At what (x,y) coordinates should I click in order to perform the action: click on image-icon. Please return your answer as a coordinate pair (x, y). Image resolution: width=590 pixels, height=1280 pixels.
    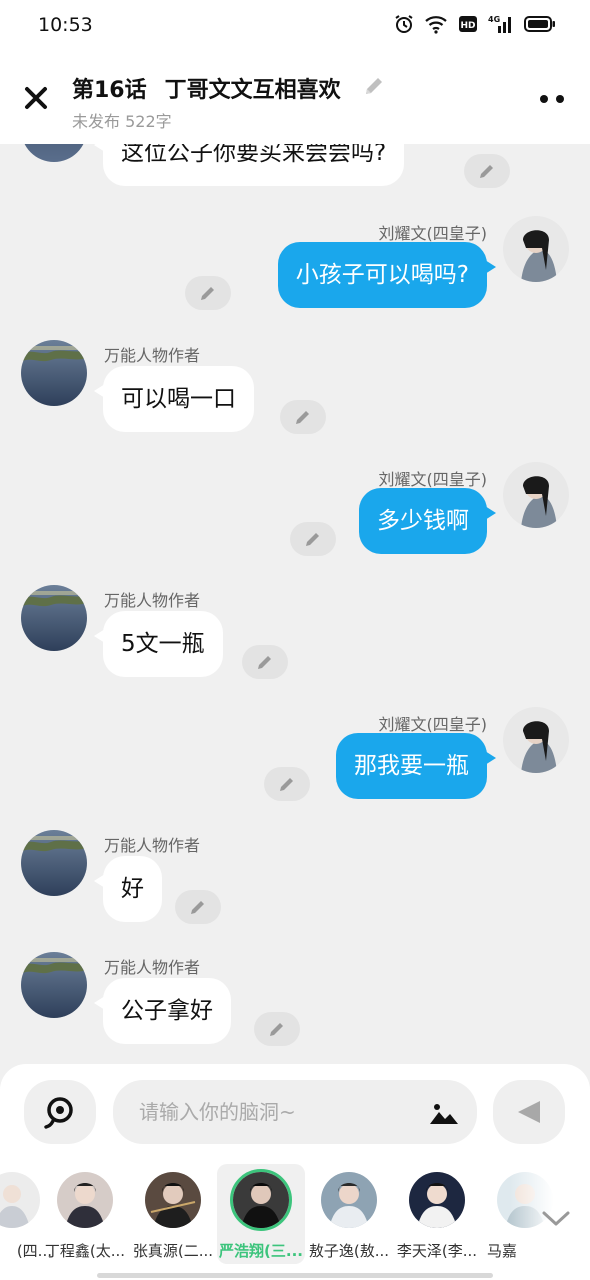
    Looking at the image, I should click on (444, 1113).